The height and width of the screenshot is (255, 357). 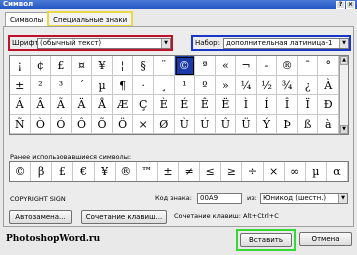 What do you see at coordinates (41, 105) in the screenshot?
I see `symbol-cell: Â` at bounding box center [41, 105].